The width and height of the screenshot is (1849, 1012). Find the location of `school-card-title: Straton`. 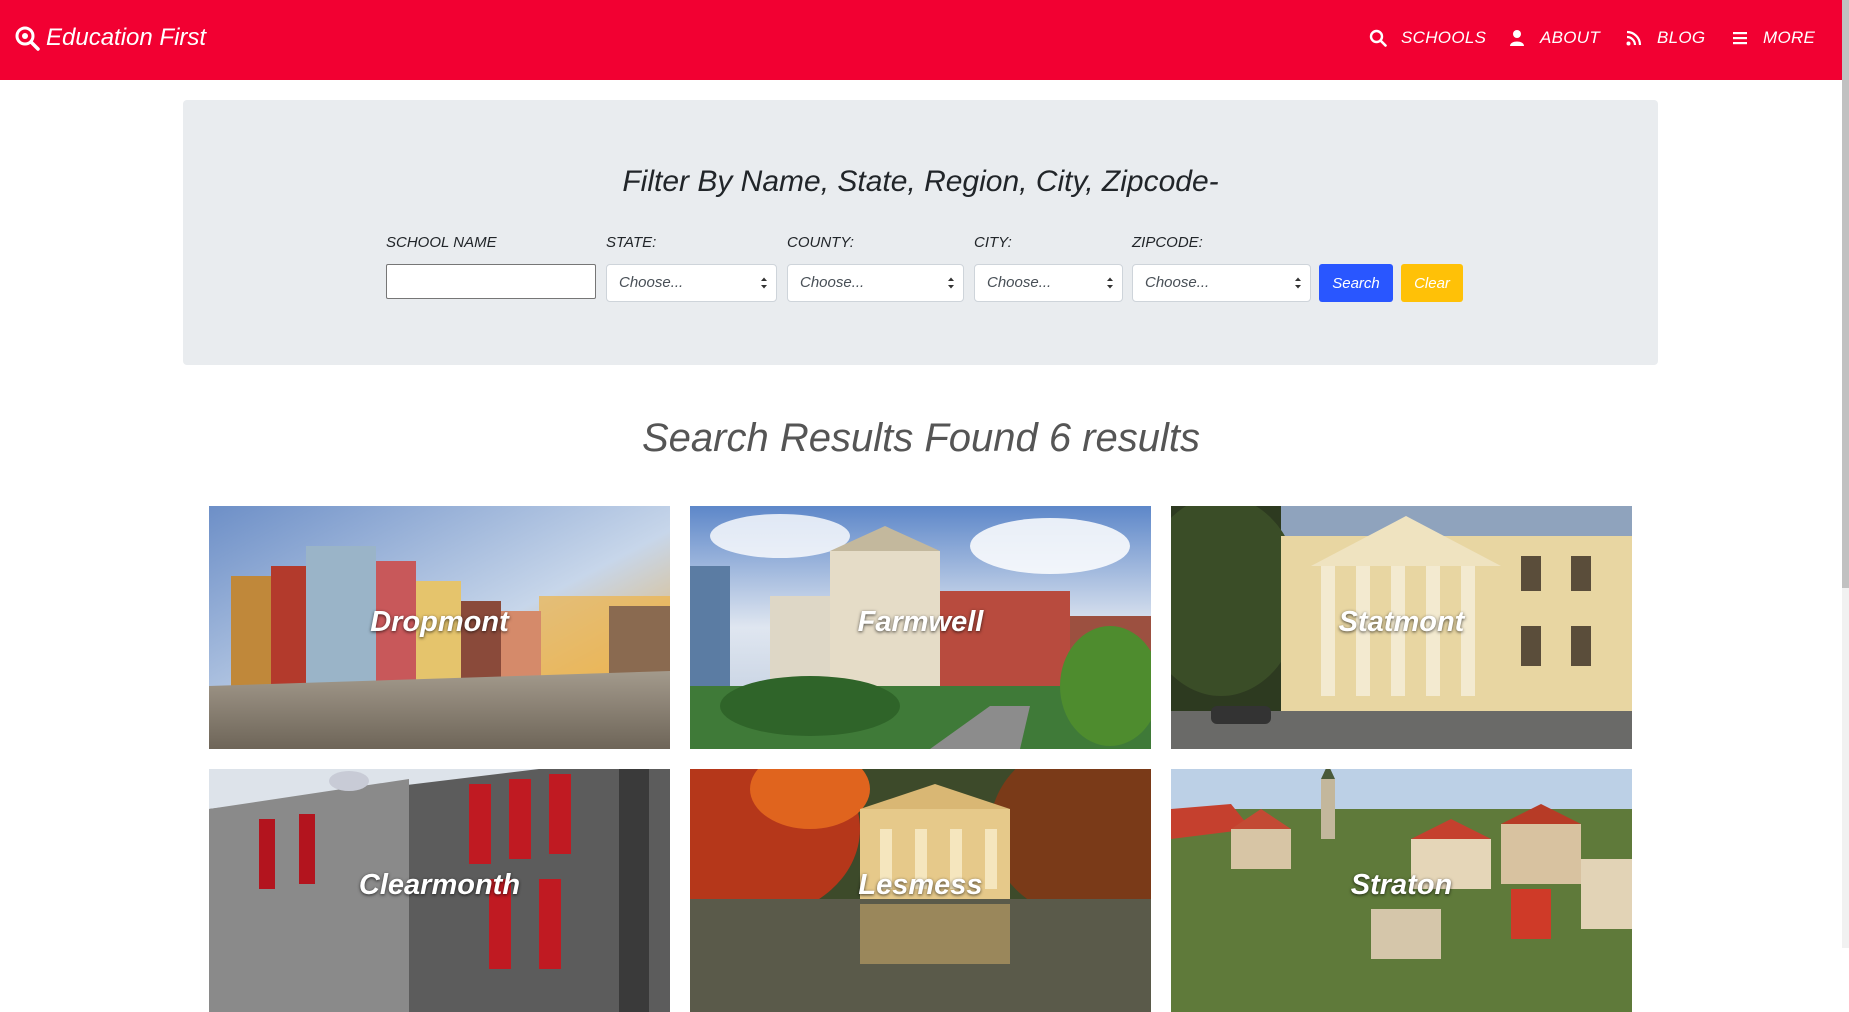

school-card-title: Straton is located at coordinates (1401, 885).